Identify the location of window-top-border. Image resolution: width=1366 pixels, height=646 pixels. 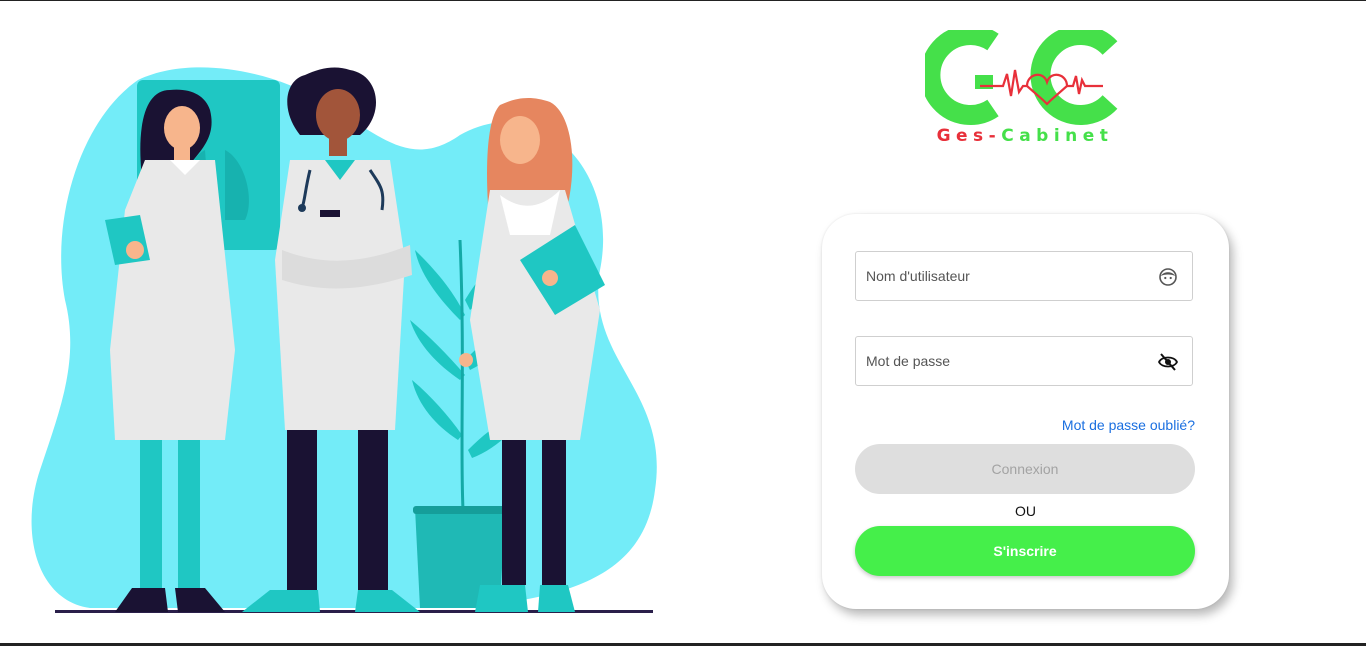
(683, 0).